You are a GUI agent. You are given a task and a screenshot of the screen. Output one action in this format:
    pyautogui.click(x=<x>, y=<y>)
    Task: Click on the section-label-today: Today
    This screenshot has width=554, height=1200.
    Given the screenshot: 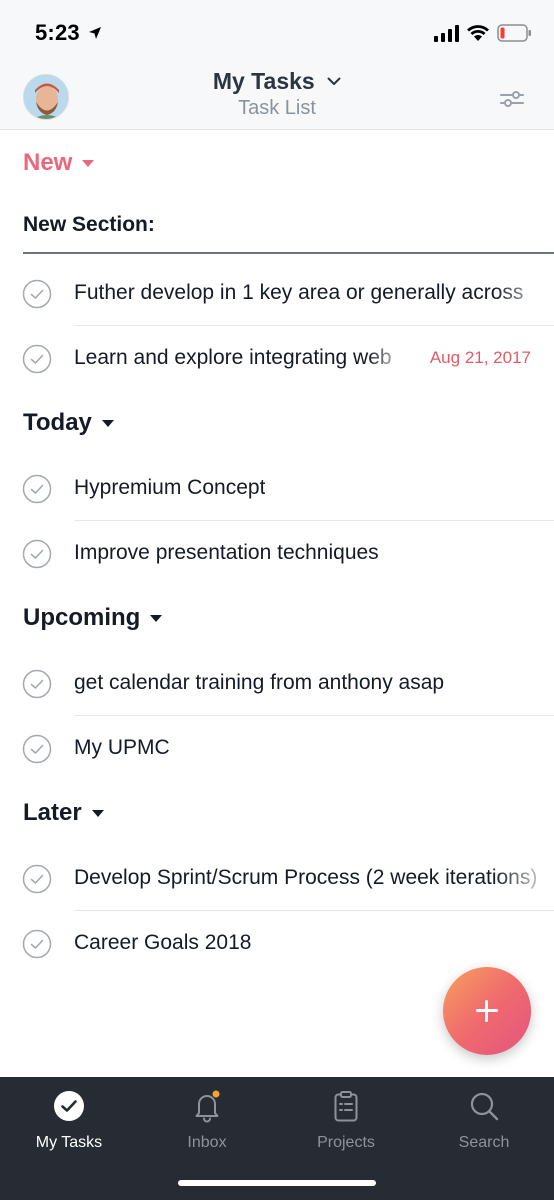 What is the action you would take?
    pyautogui.click(x=57, y=422)
    